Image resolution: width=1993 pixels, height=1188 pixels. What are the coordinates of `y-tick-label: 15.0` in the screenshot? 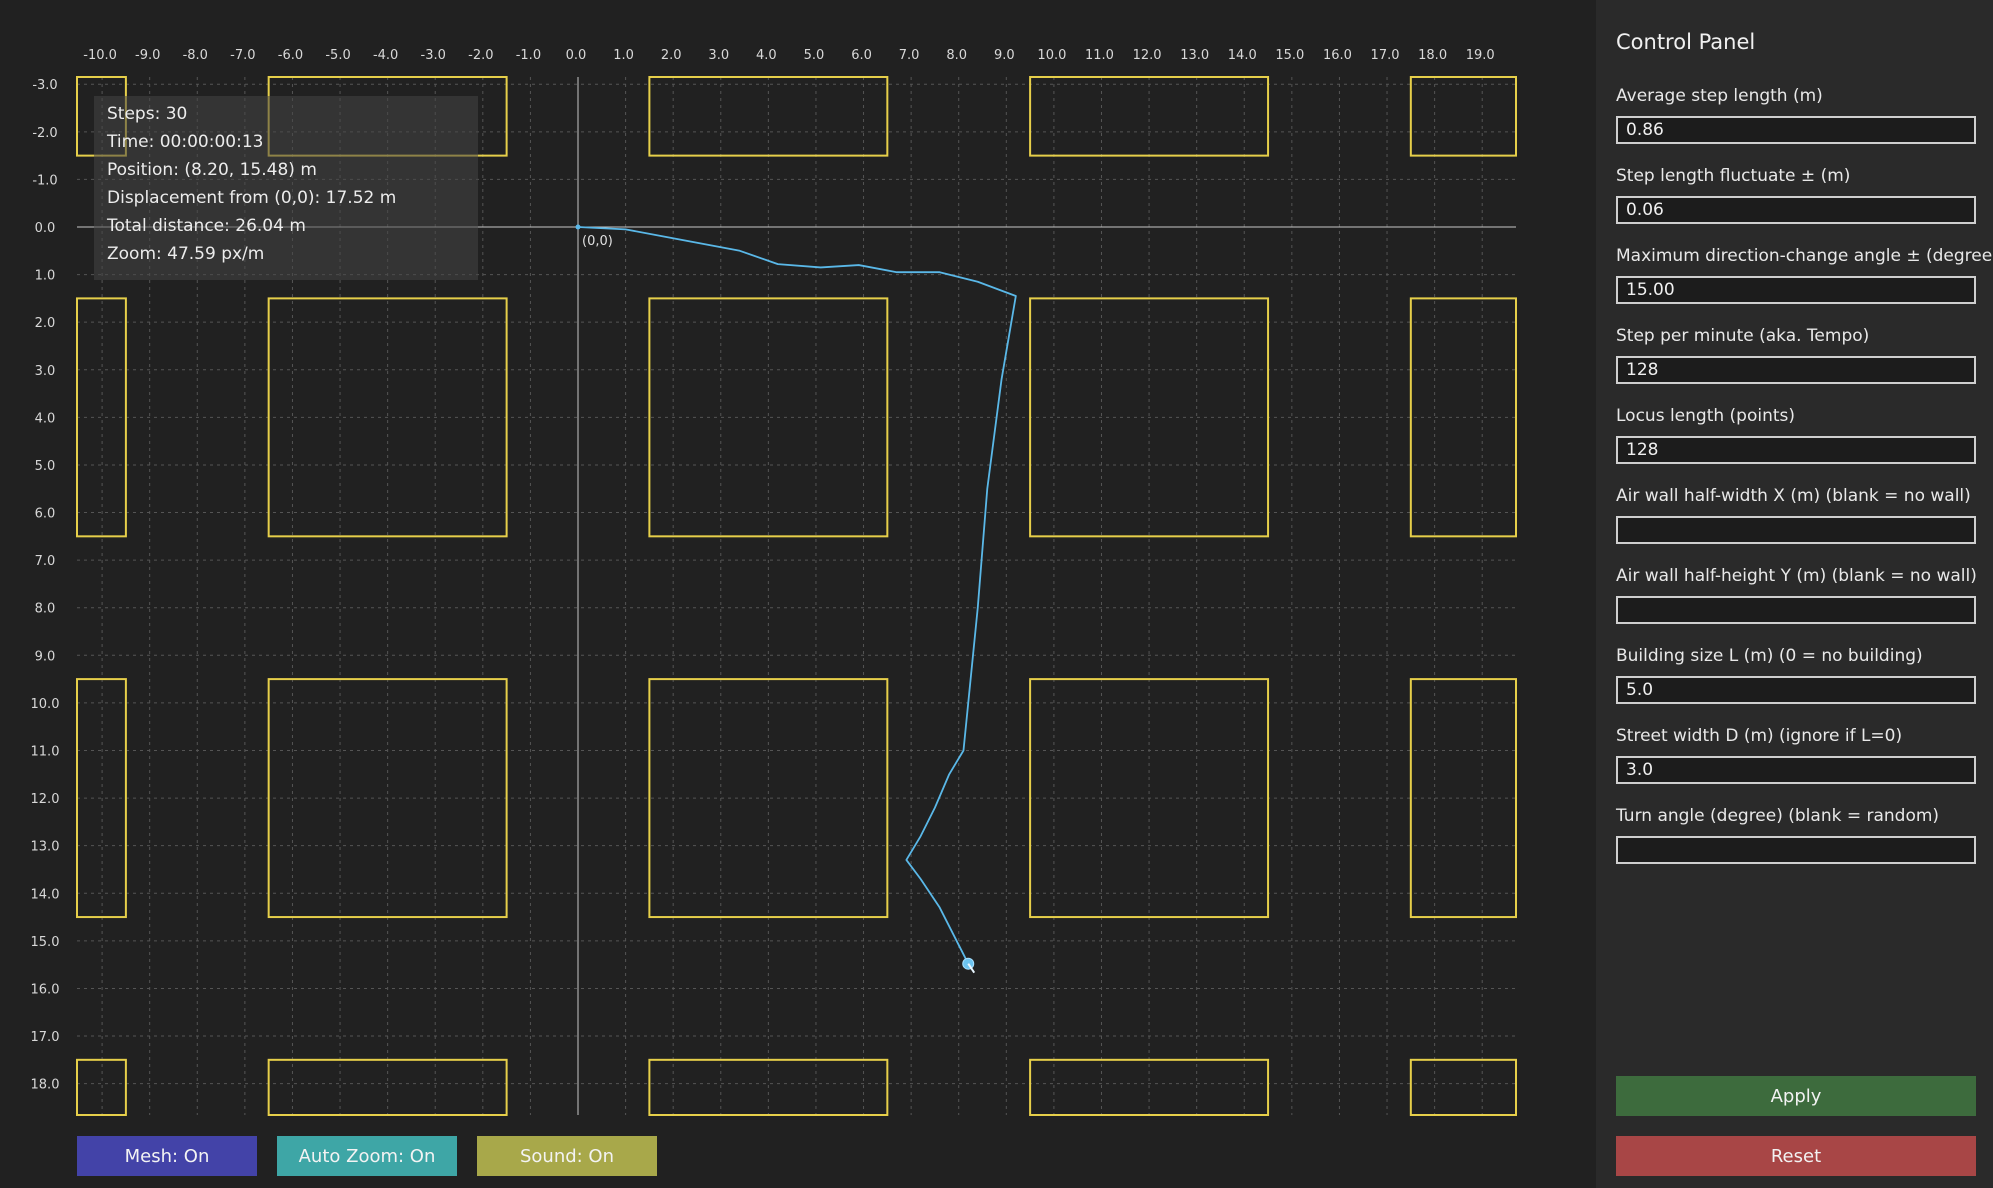 It's located at (45, 942).